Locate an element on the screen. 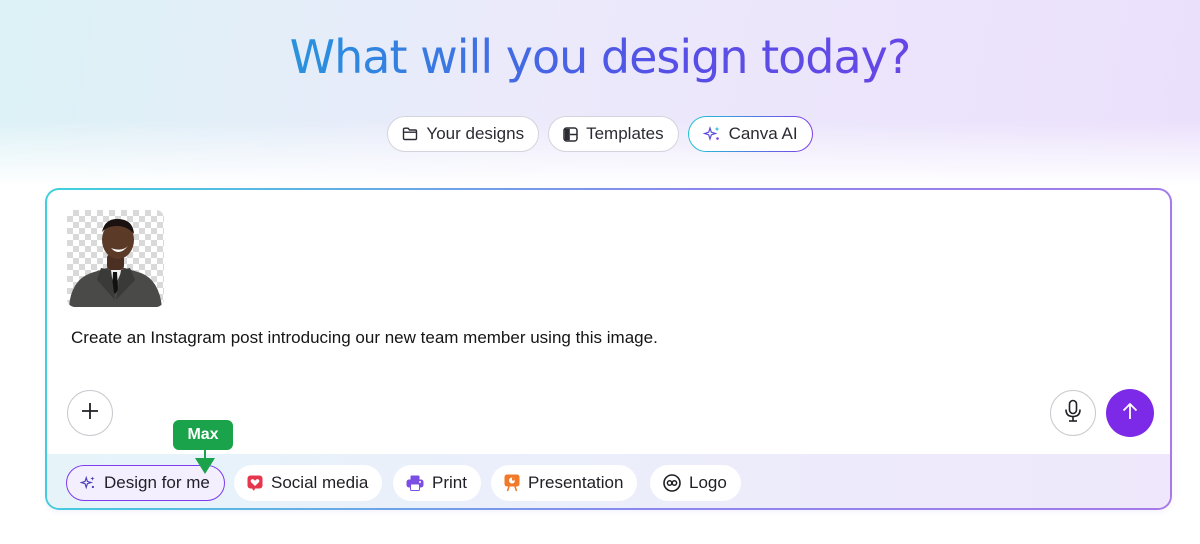  plus-icon is located at coordinates (90, 413).